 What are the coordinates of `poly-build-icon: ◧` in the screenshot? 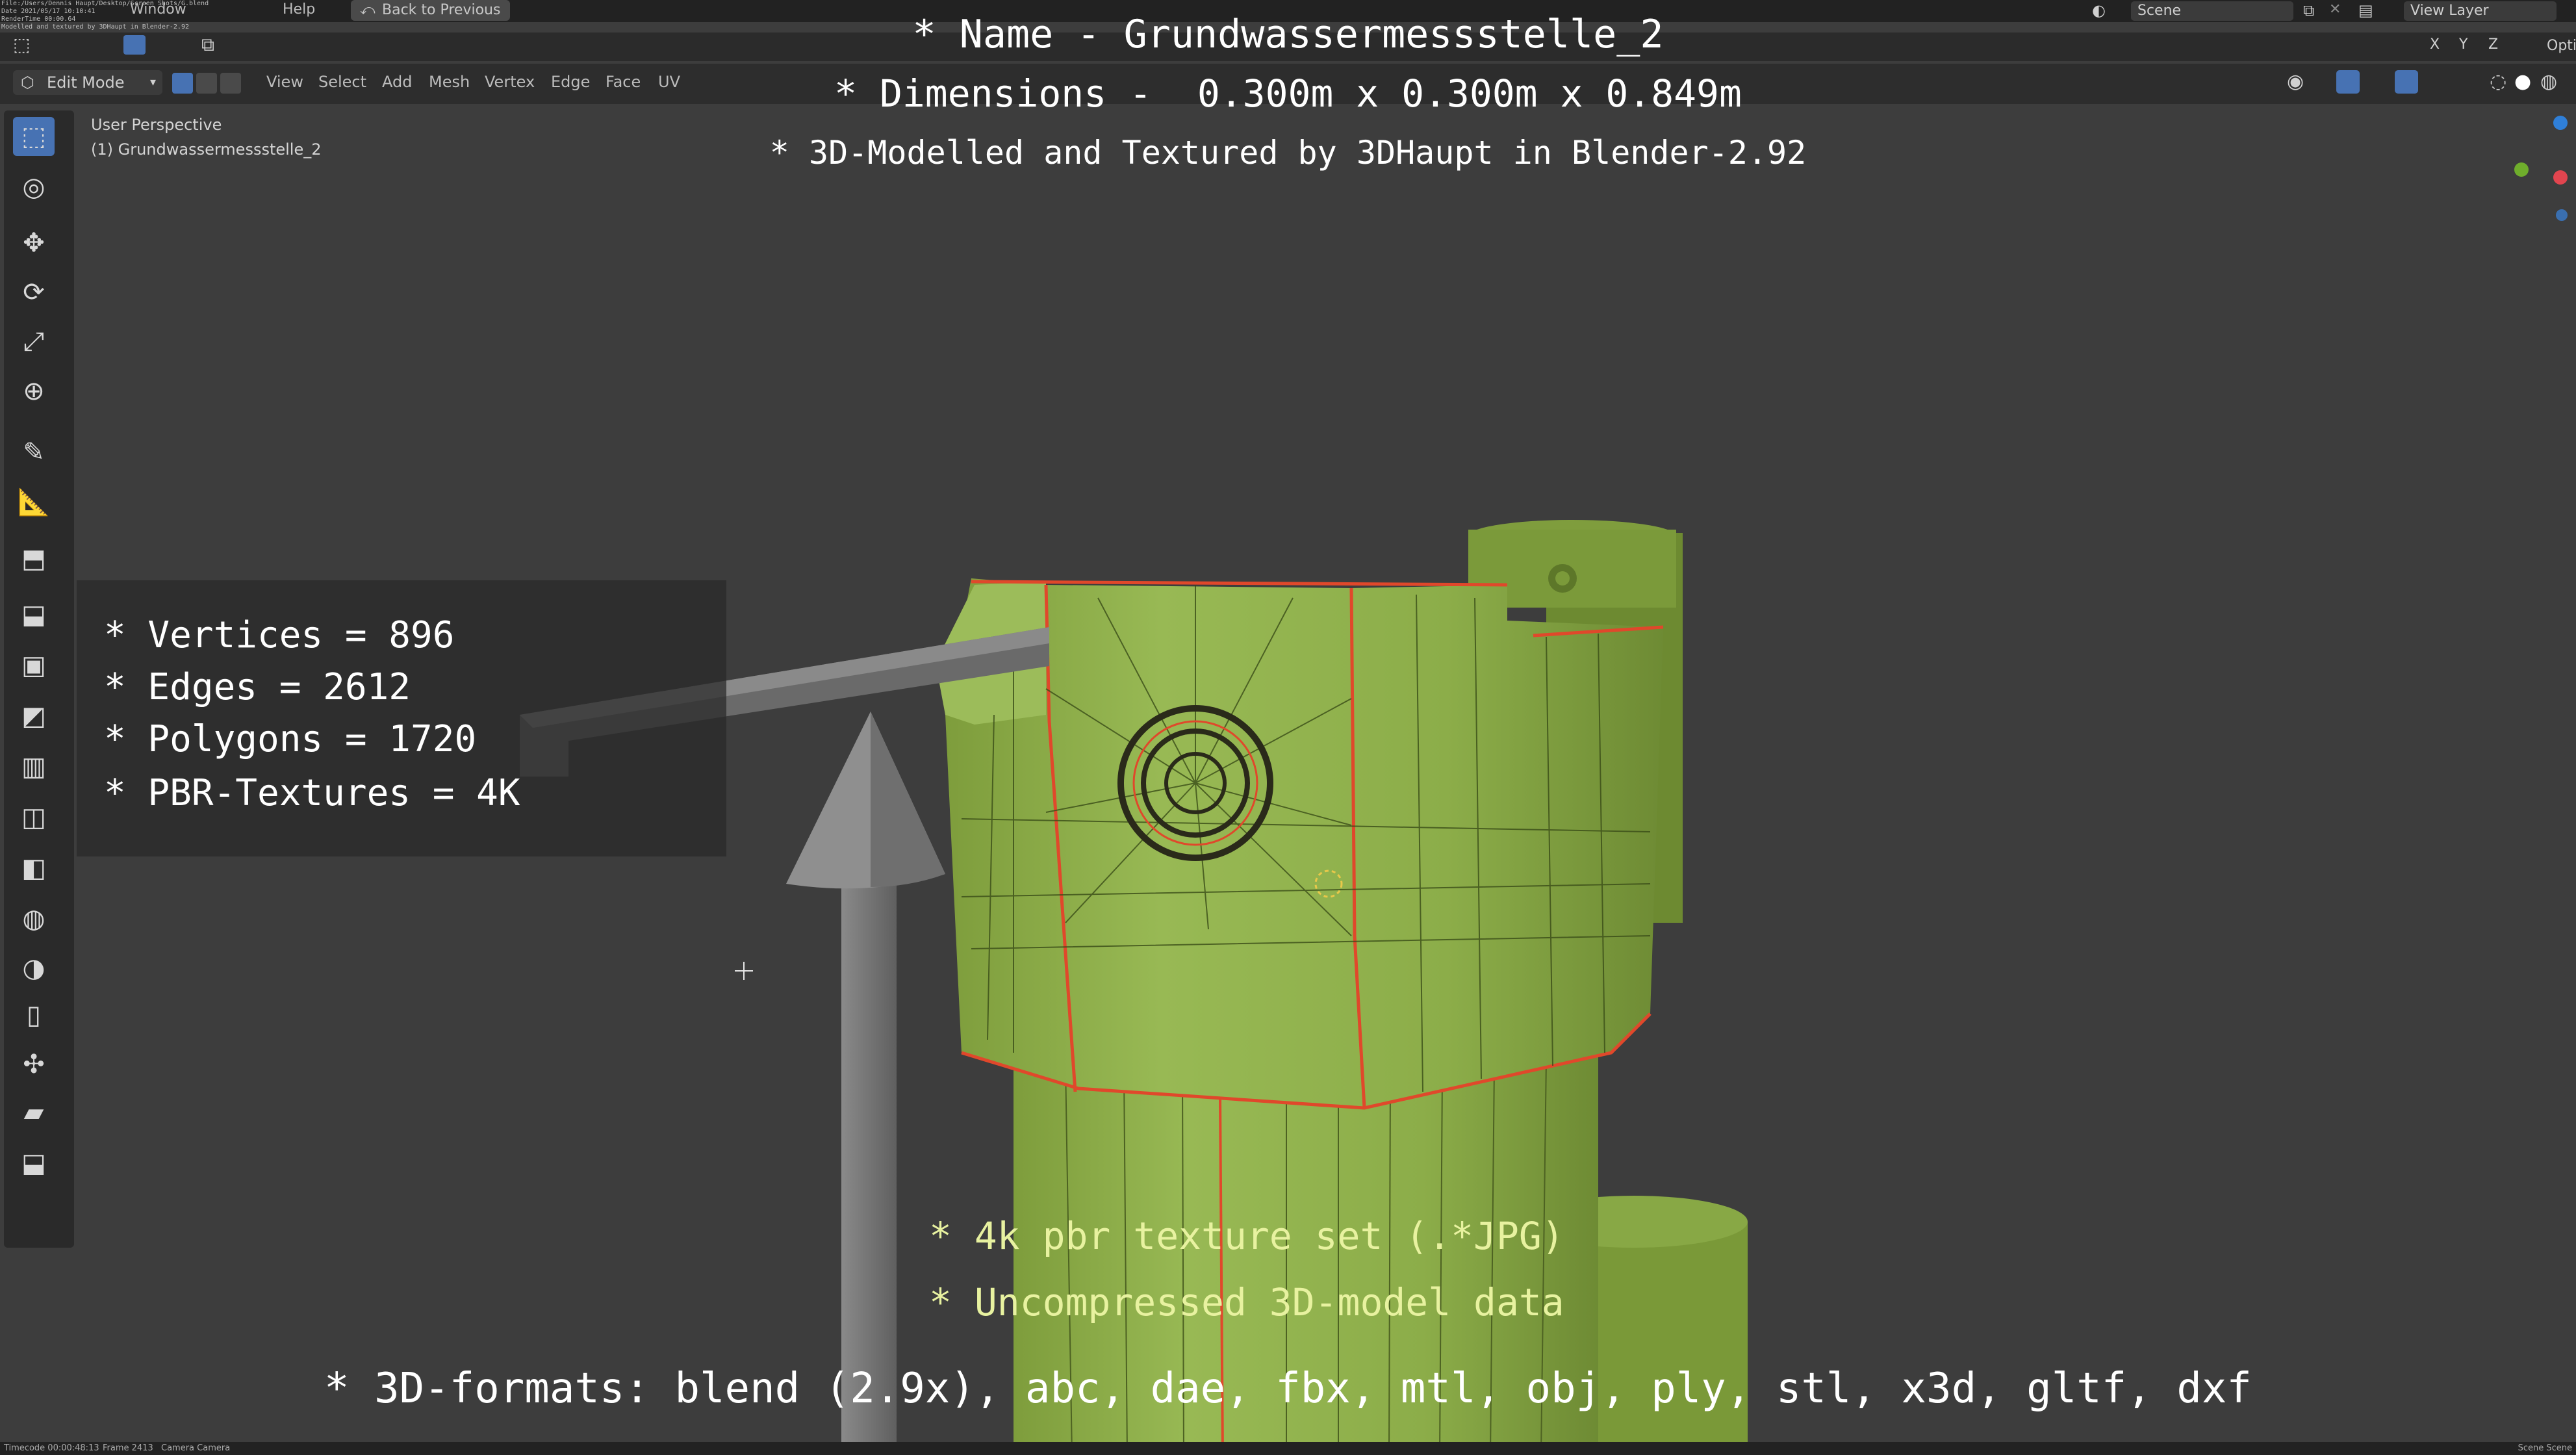 It's located at (34, 869).